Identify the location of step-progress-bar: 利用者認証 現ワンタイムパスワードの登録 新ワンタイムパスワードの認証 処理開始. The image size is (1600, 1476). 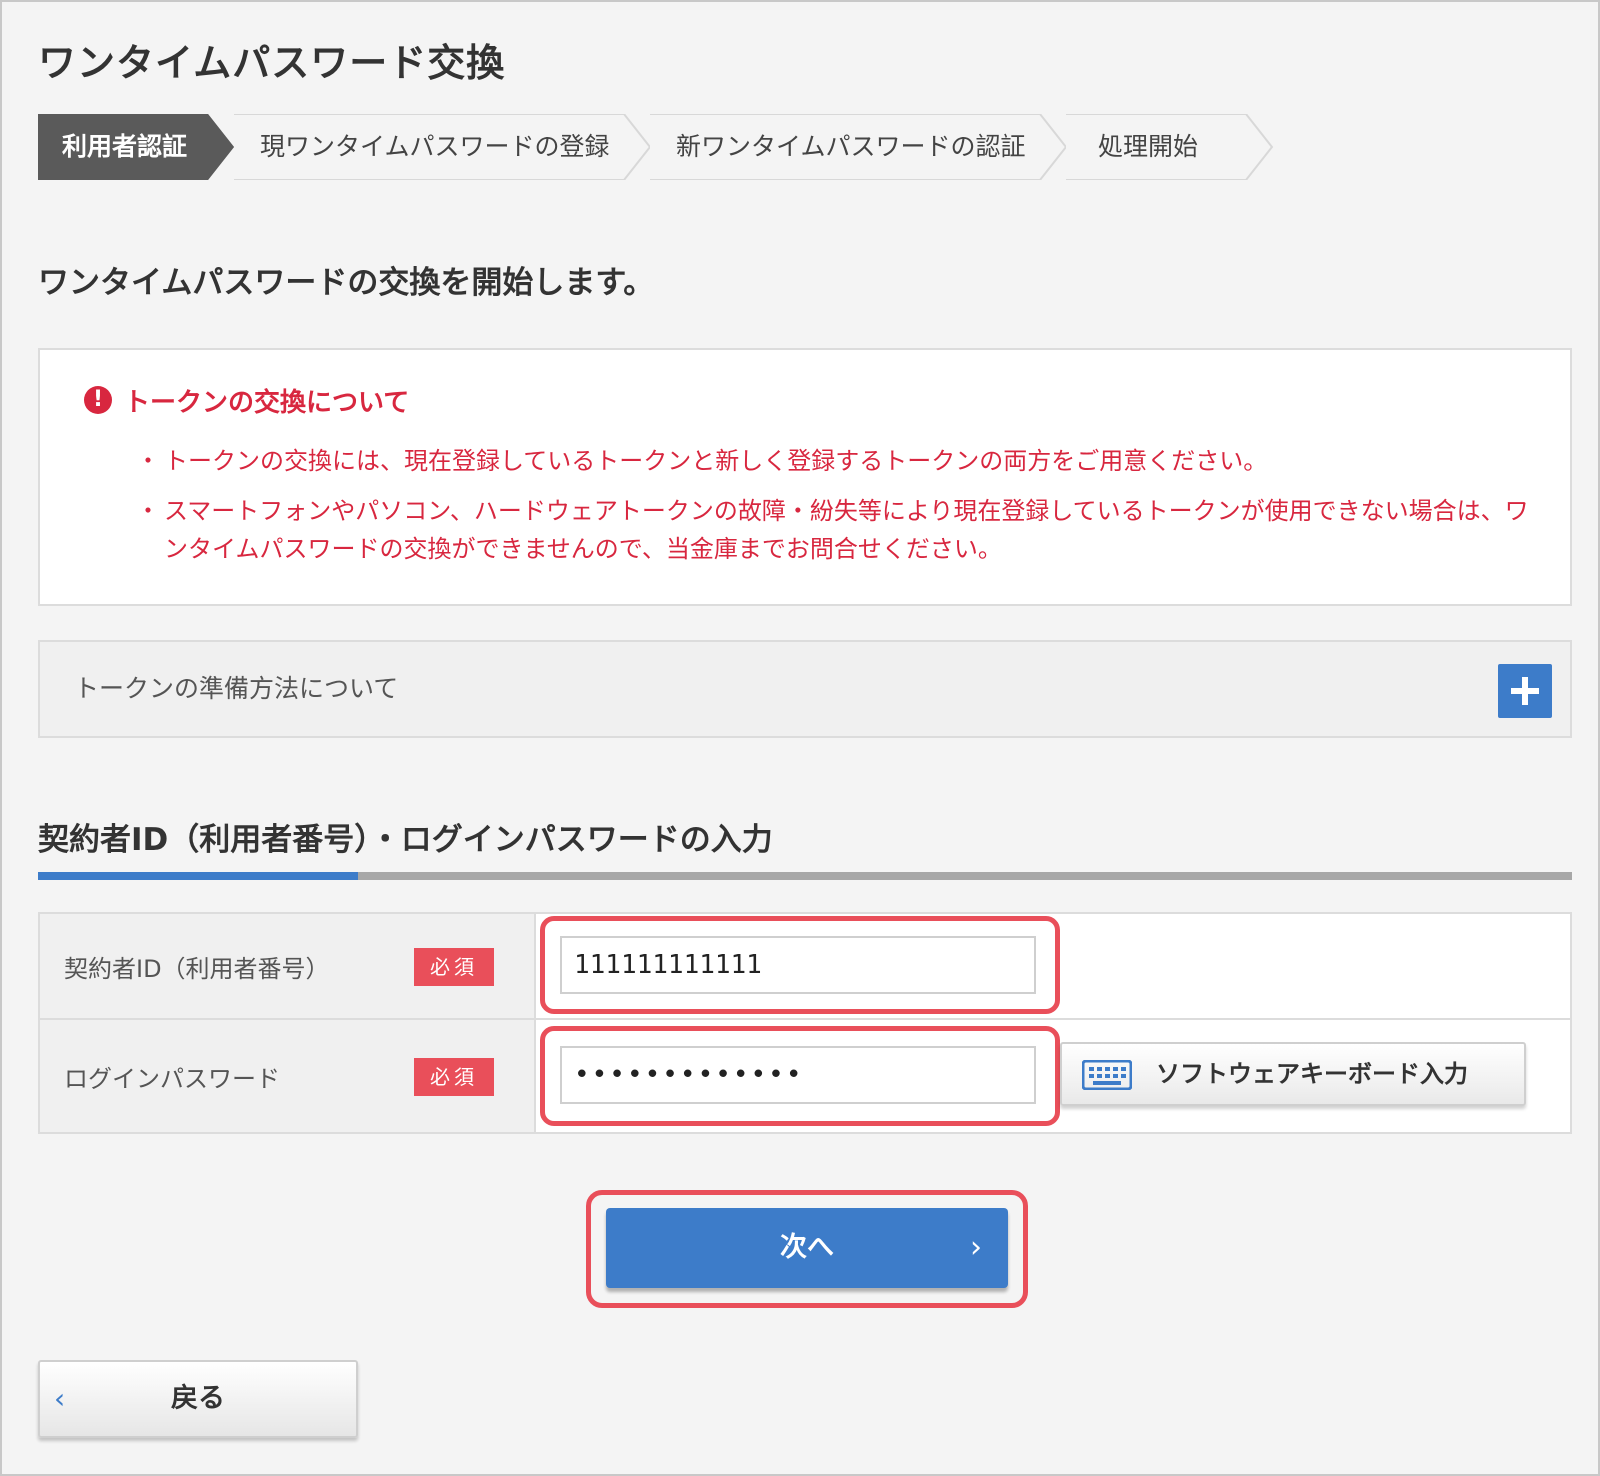
(658, 147).